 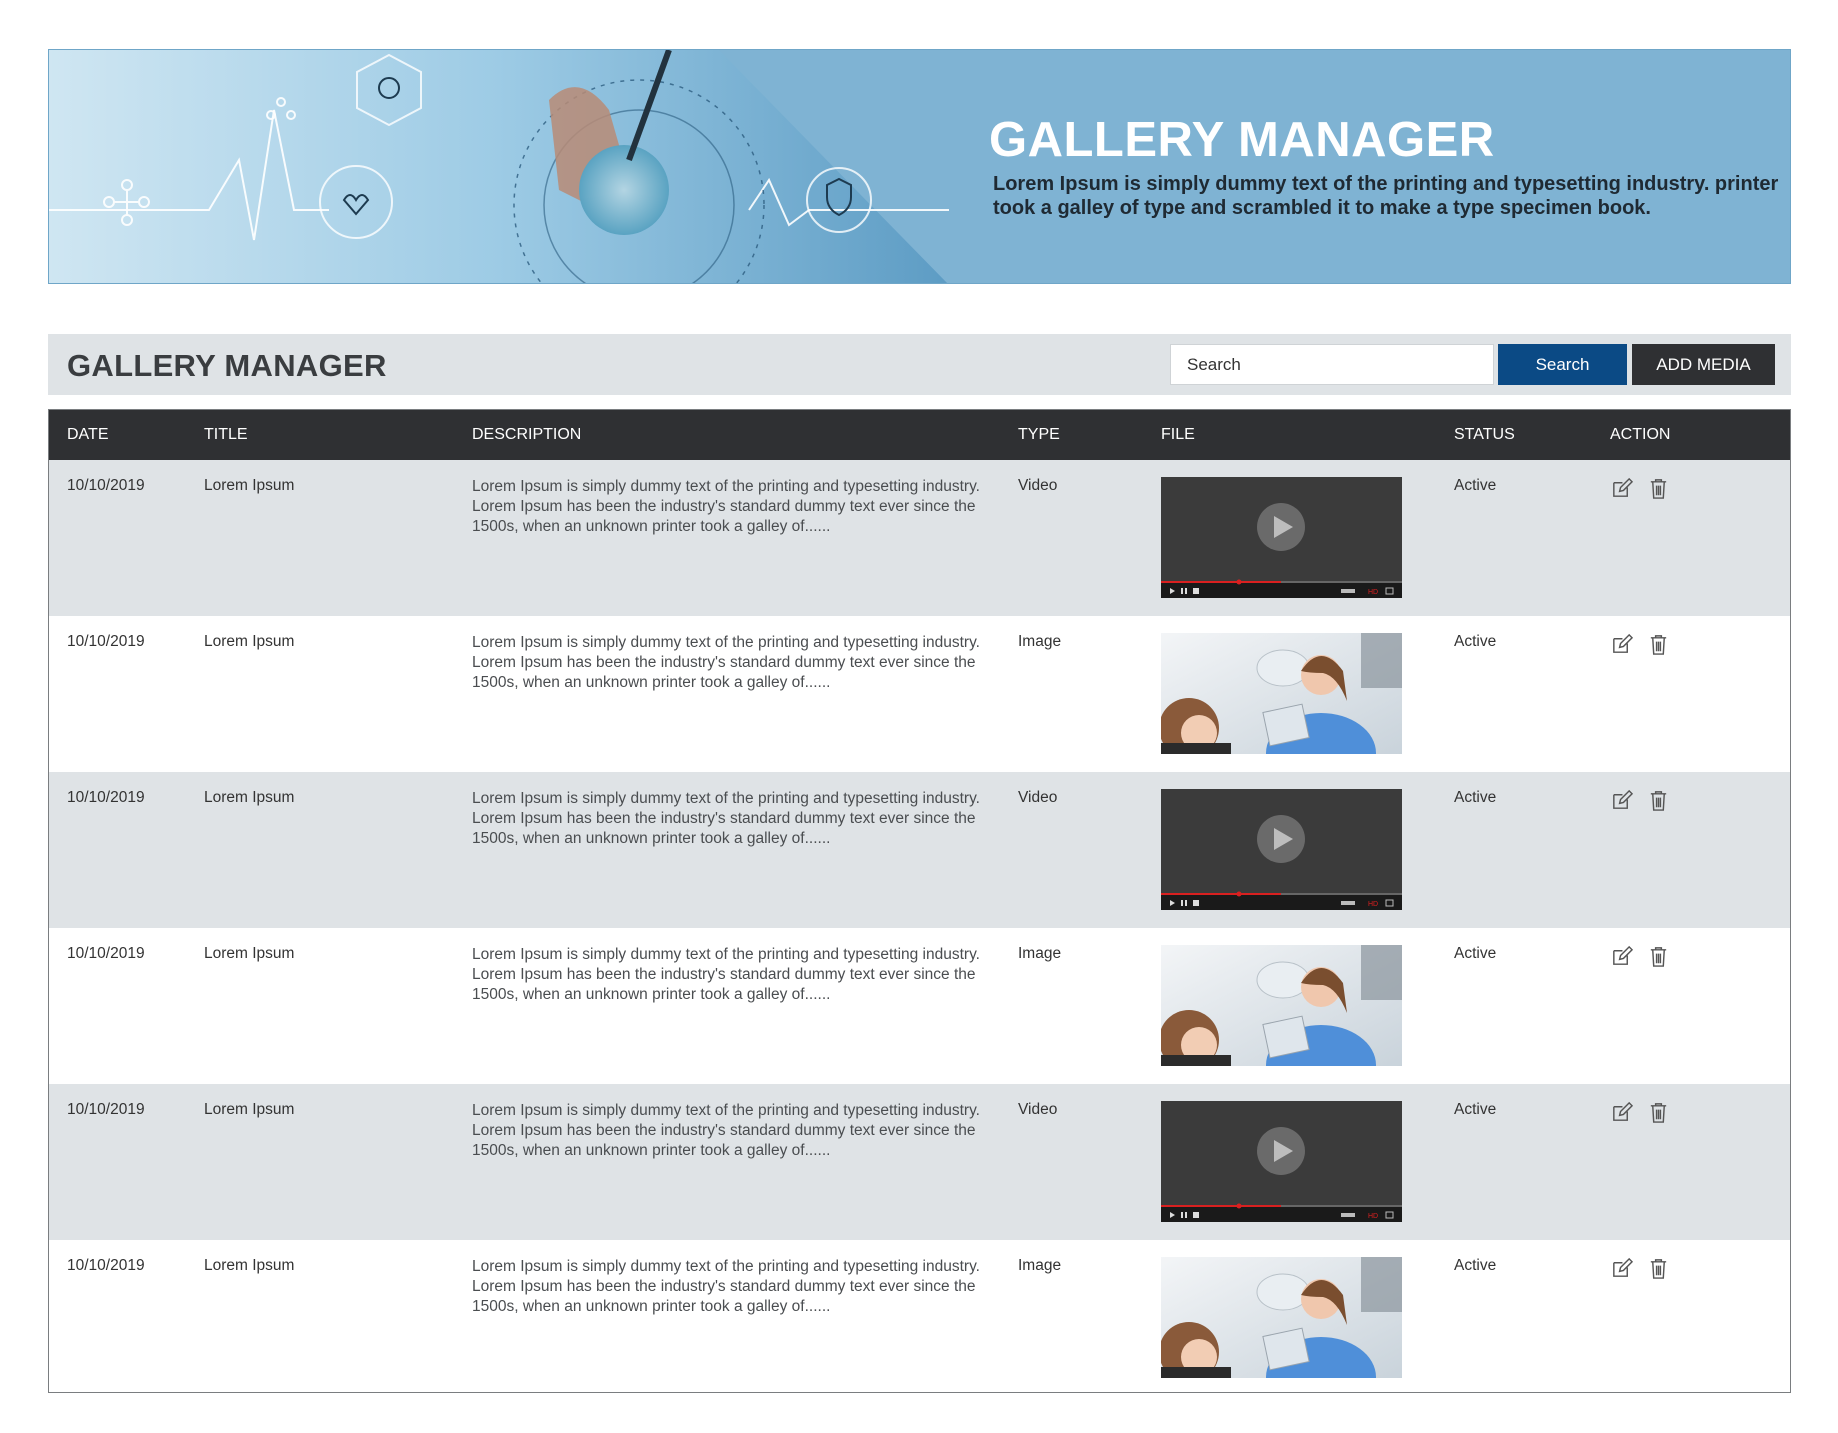 What do you see at coordinates (919, 364) in the screenshot?
I see `toolbar: GALLERY MANAGER Search ADD MEDIA` at bounding box center [919, 364].